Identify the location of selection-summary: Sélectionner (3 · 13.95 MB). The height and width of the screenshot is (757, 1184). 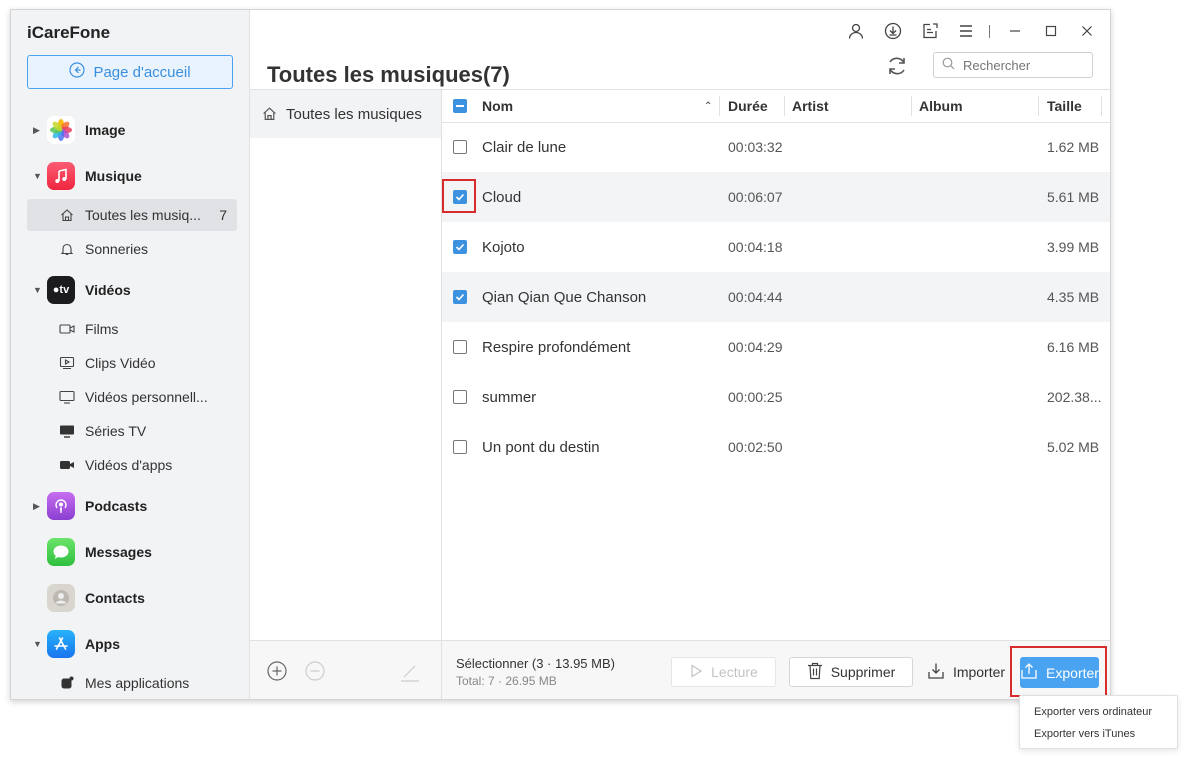
(535, 663).